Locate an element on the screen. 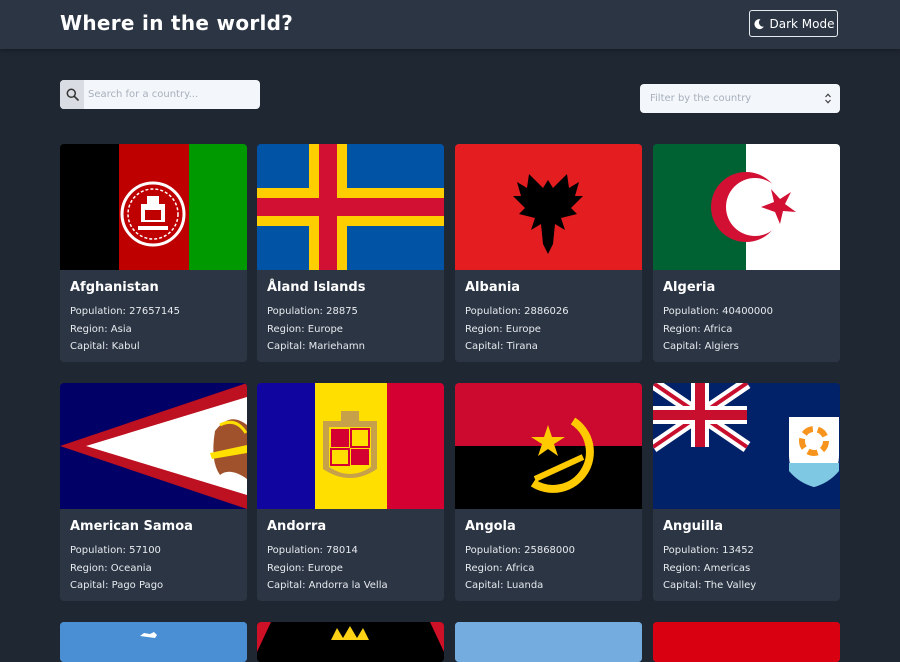  population-line: Population: 27657145 is located at coordinates (125, 311).